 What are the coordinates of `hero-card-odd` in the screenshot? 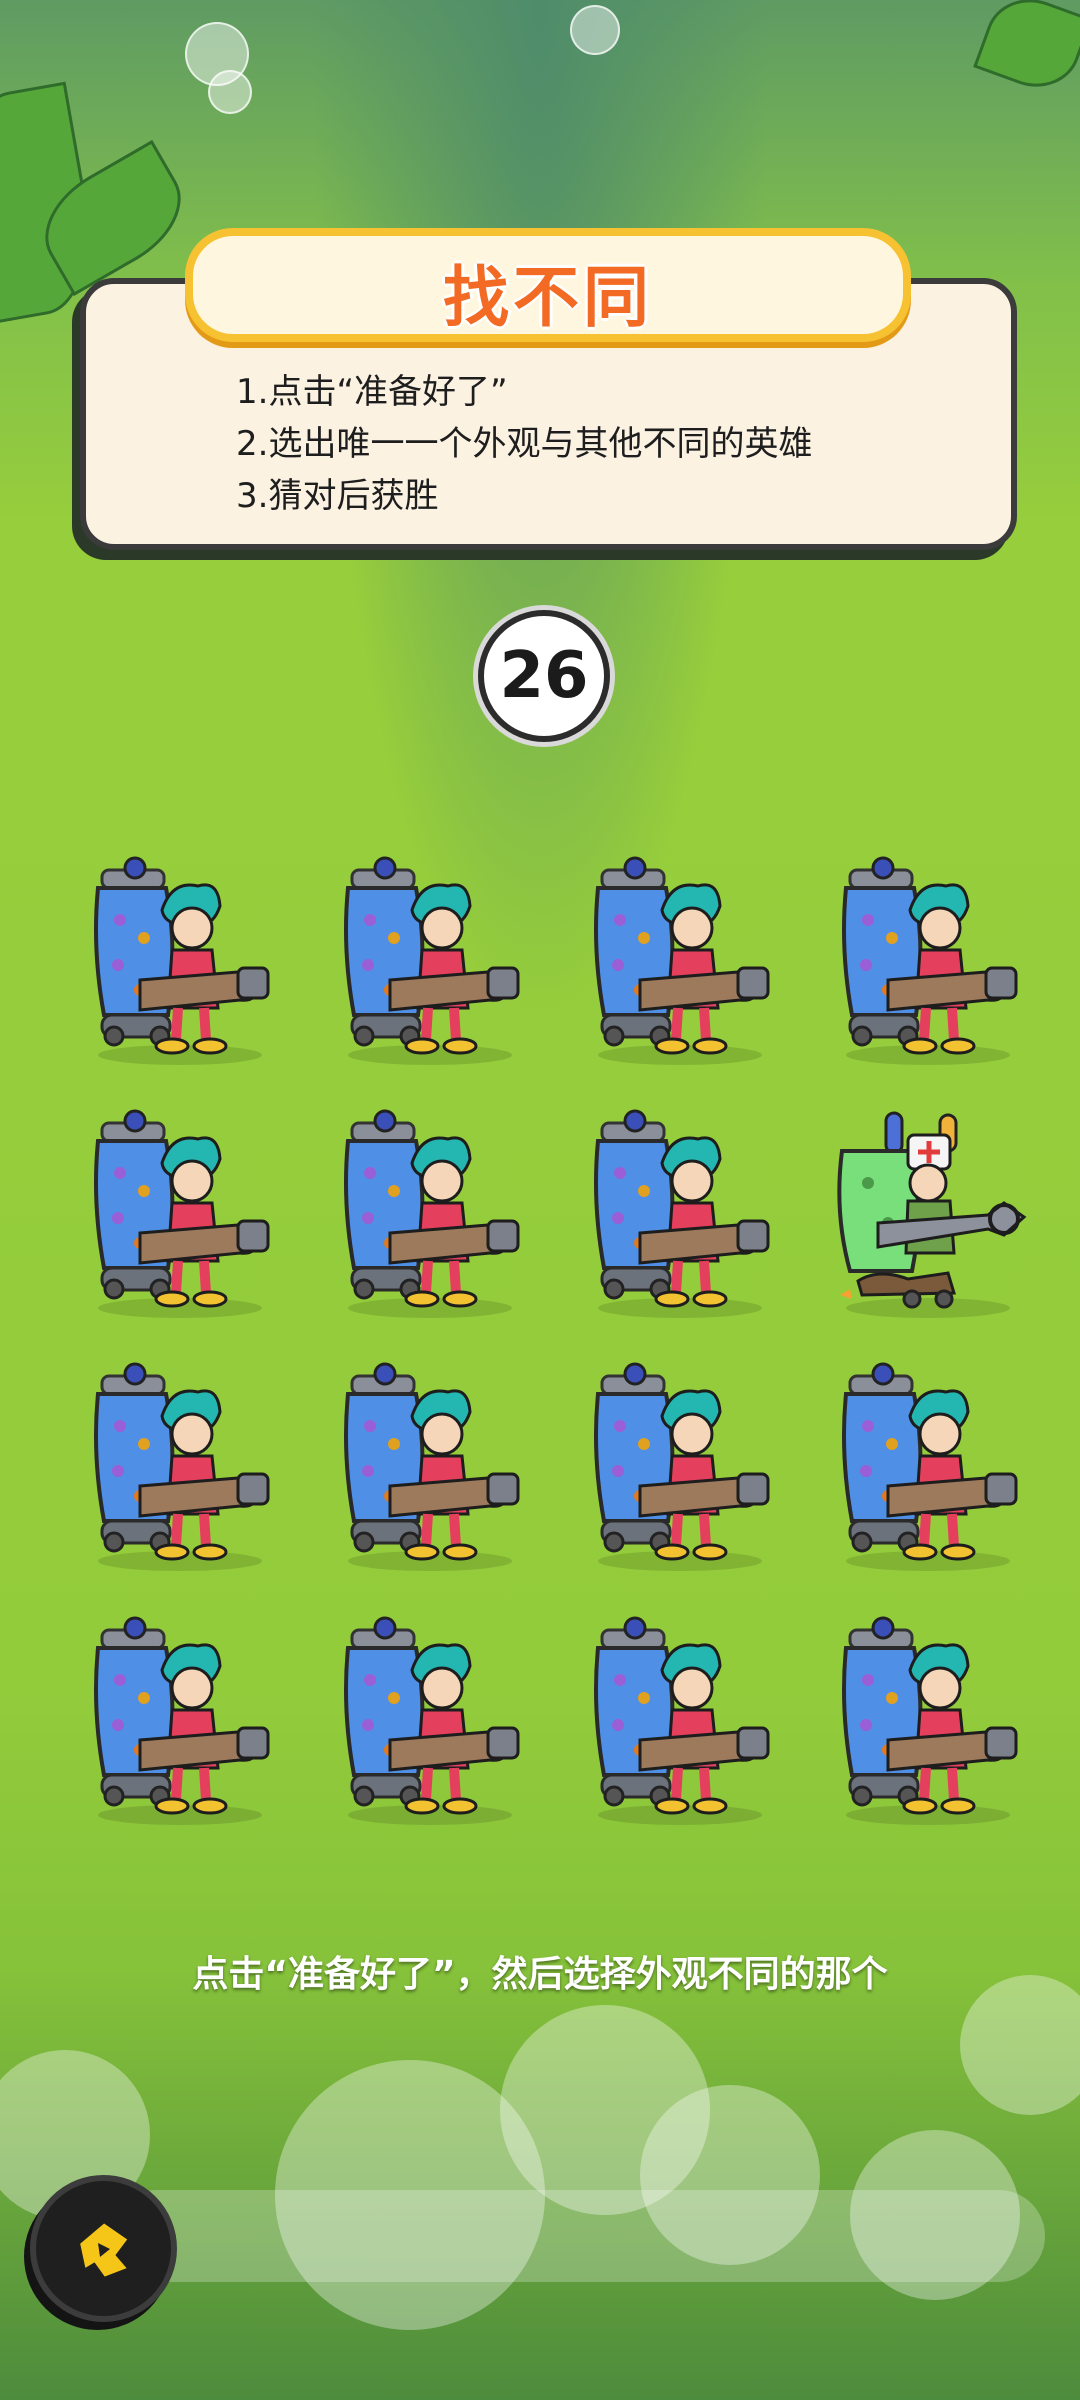 It's located at (928, 1213).